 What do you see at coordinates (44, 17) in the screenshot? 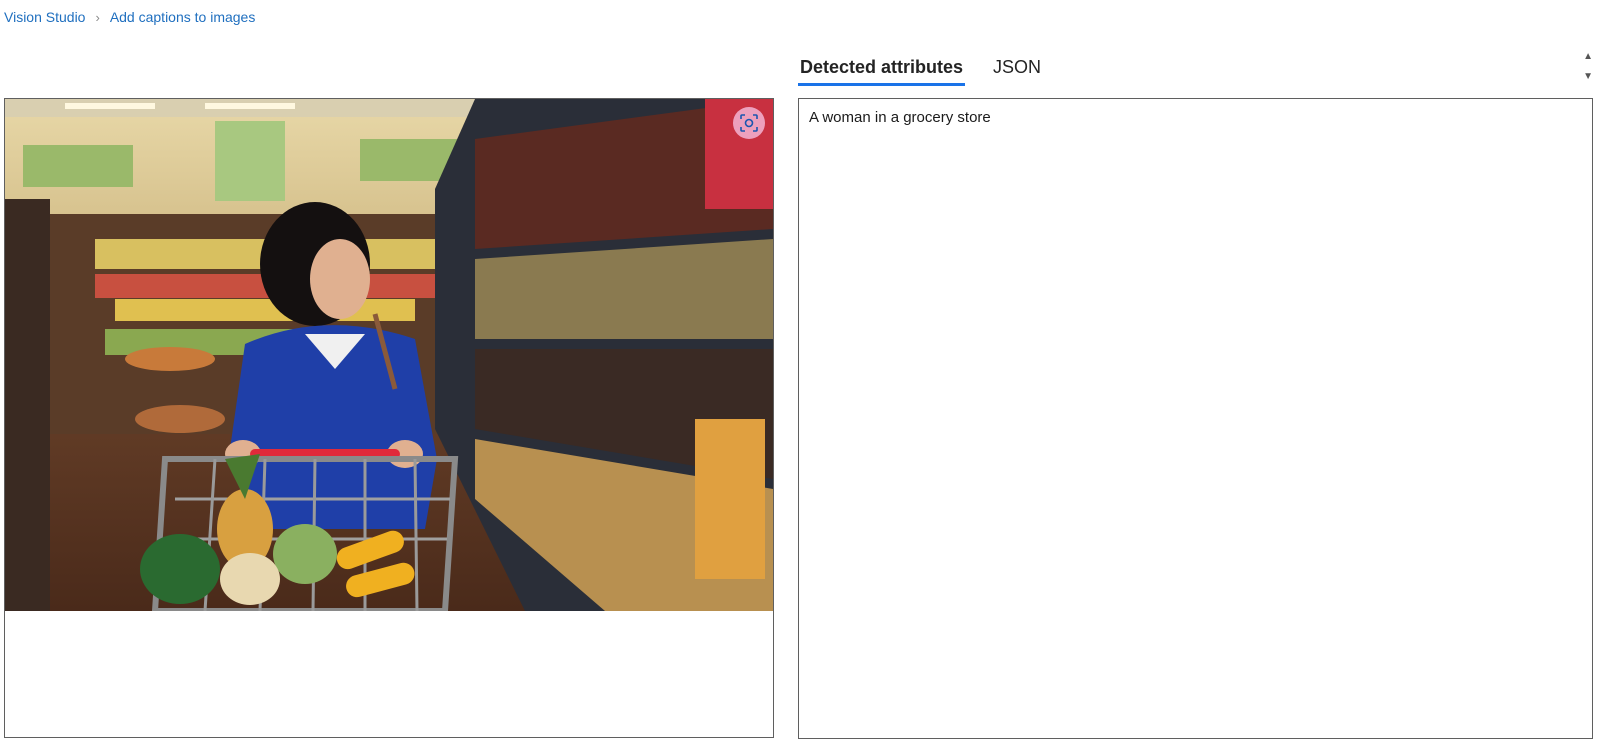
I see `breadcrumb-vision-studio-link: Vision Studio` at bounding box center [44, 17].